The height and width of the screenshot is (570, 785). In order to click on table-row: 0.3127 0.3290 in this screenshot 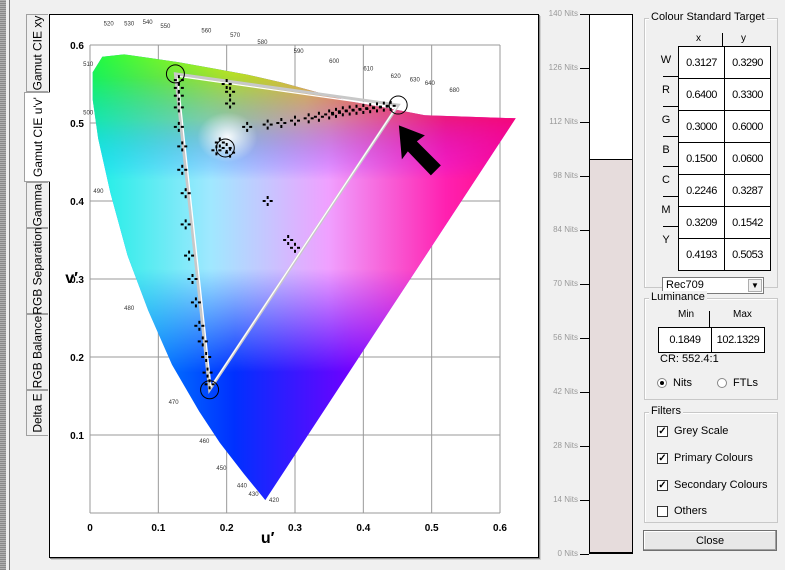, I will do `click(724, 62)`.